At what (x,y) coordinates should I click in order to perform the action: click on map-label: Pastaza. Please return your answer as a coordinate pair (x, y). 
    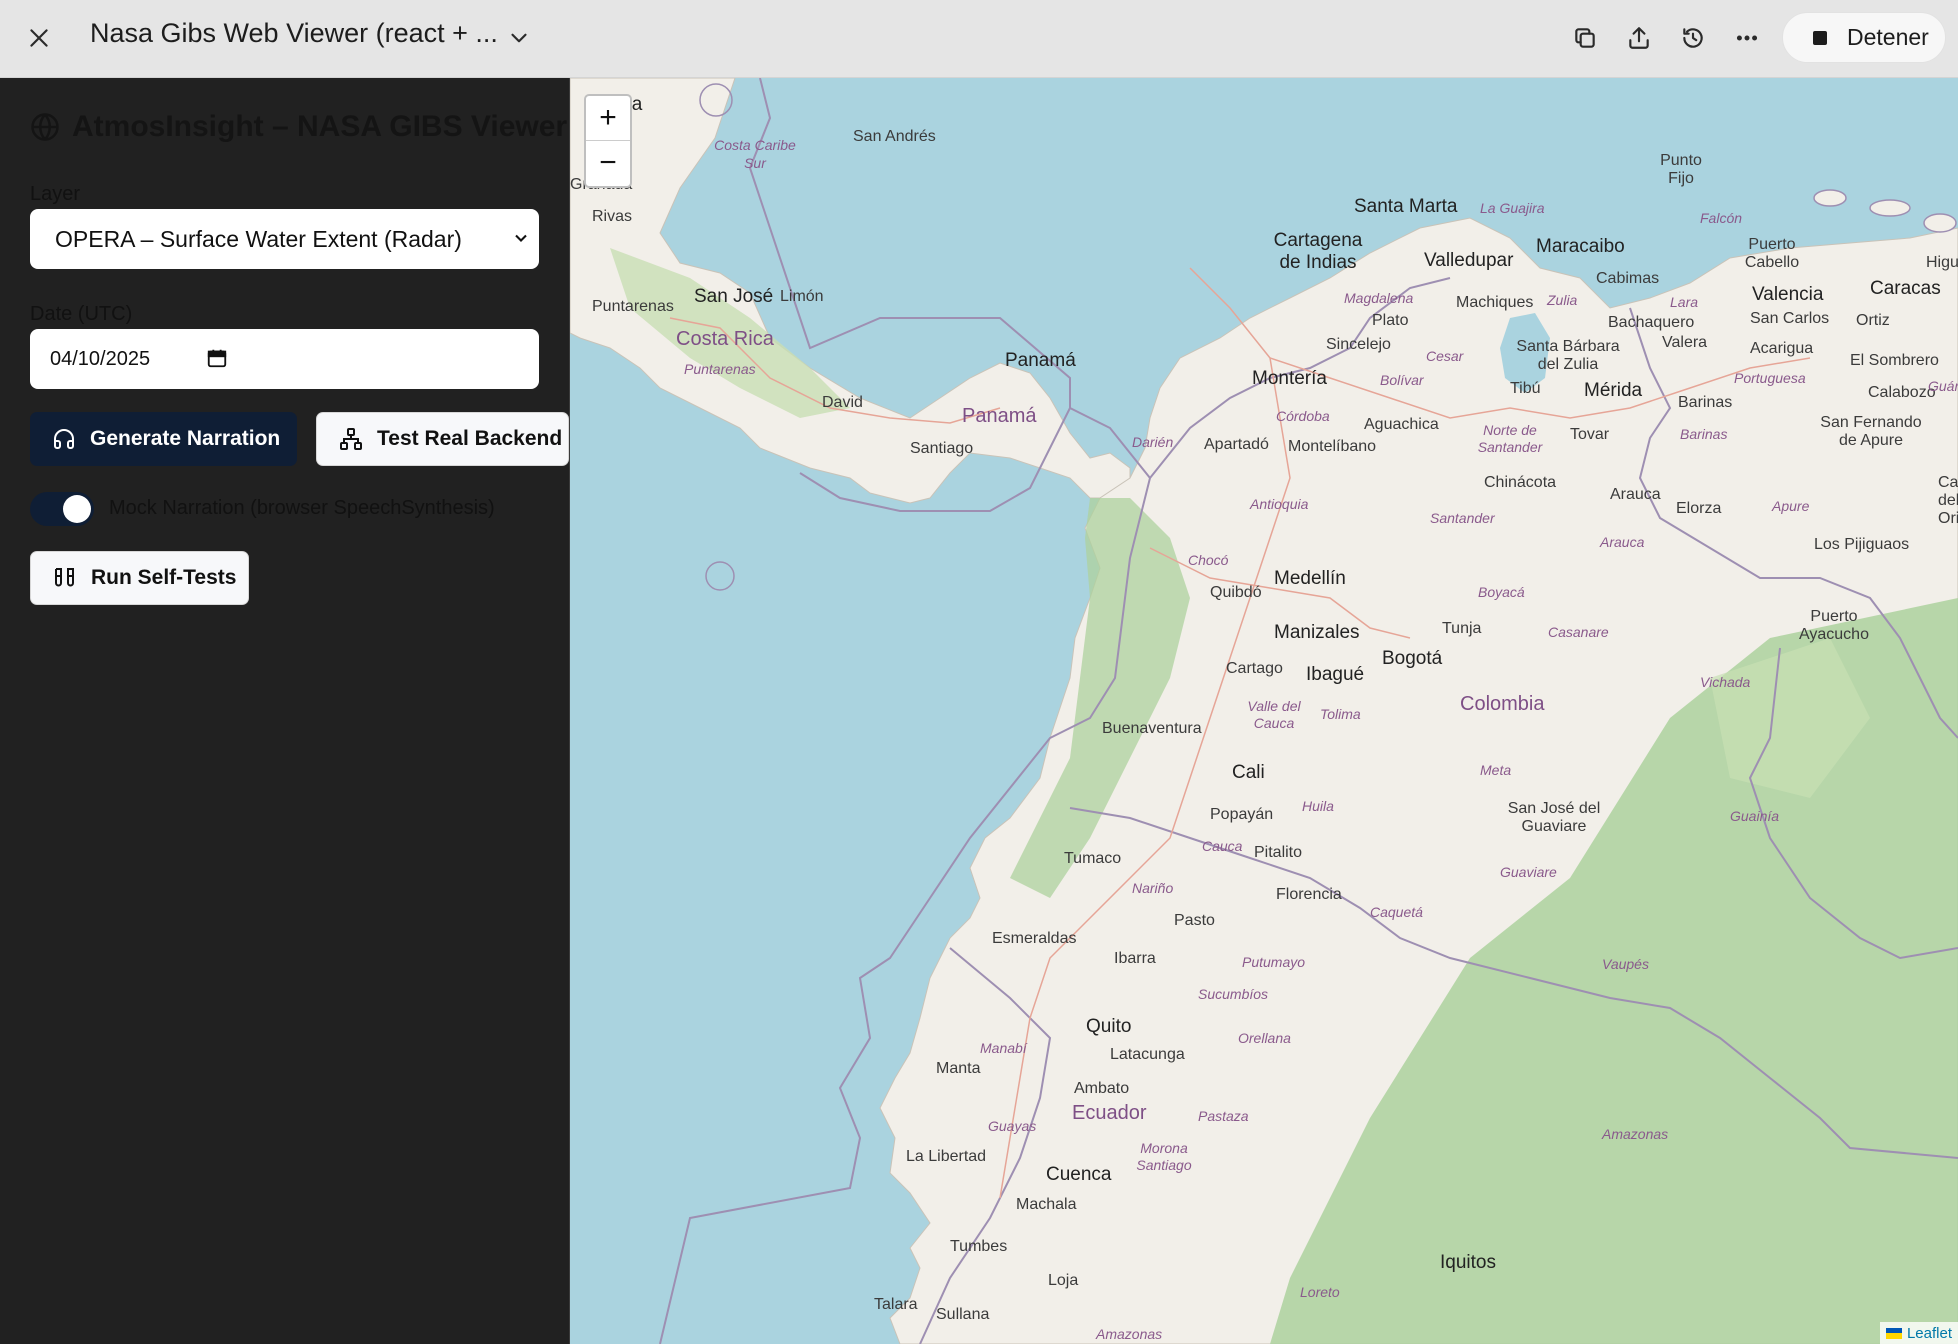
    Looking at the image, I should click on (1223, 1116).